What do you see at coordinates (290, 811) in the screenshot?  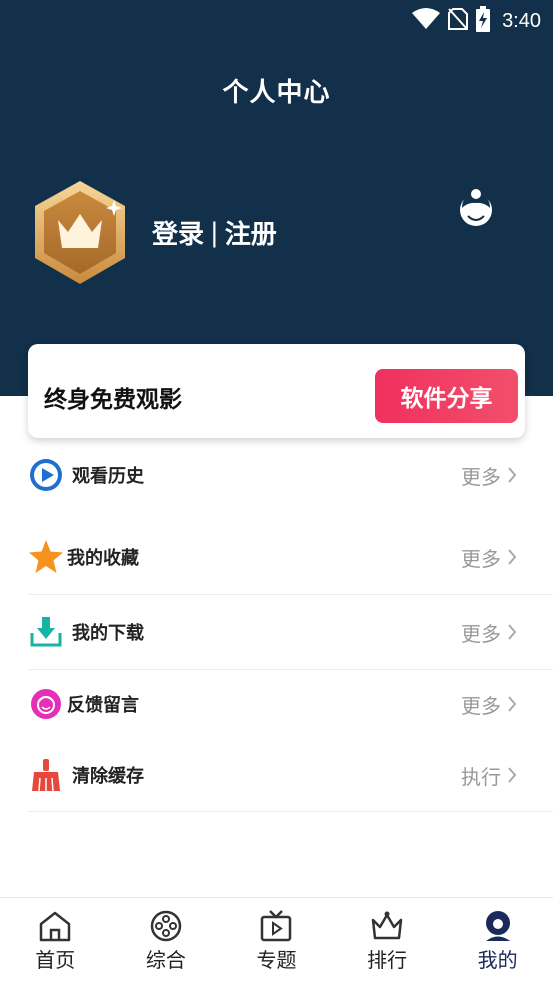 I see `divider` at bounding box center [290, 811].